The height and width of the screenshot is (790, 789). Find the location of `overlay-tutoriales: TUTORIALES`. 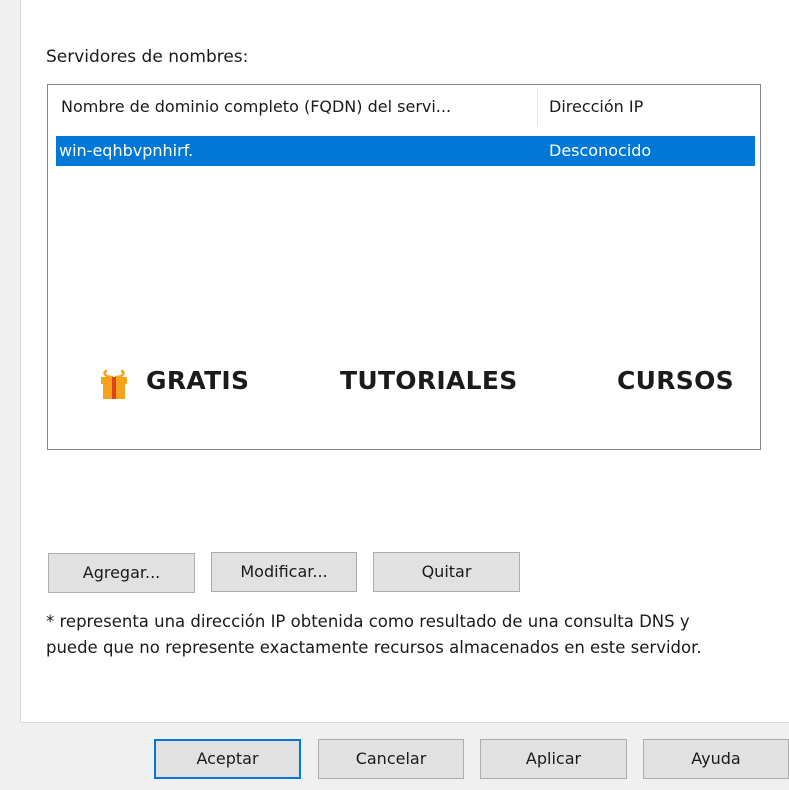

overlay-tutoriales: TUTORIALES is located at coordinates (429, 380).